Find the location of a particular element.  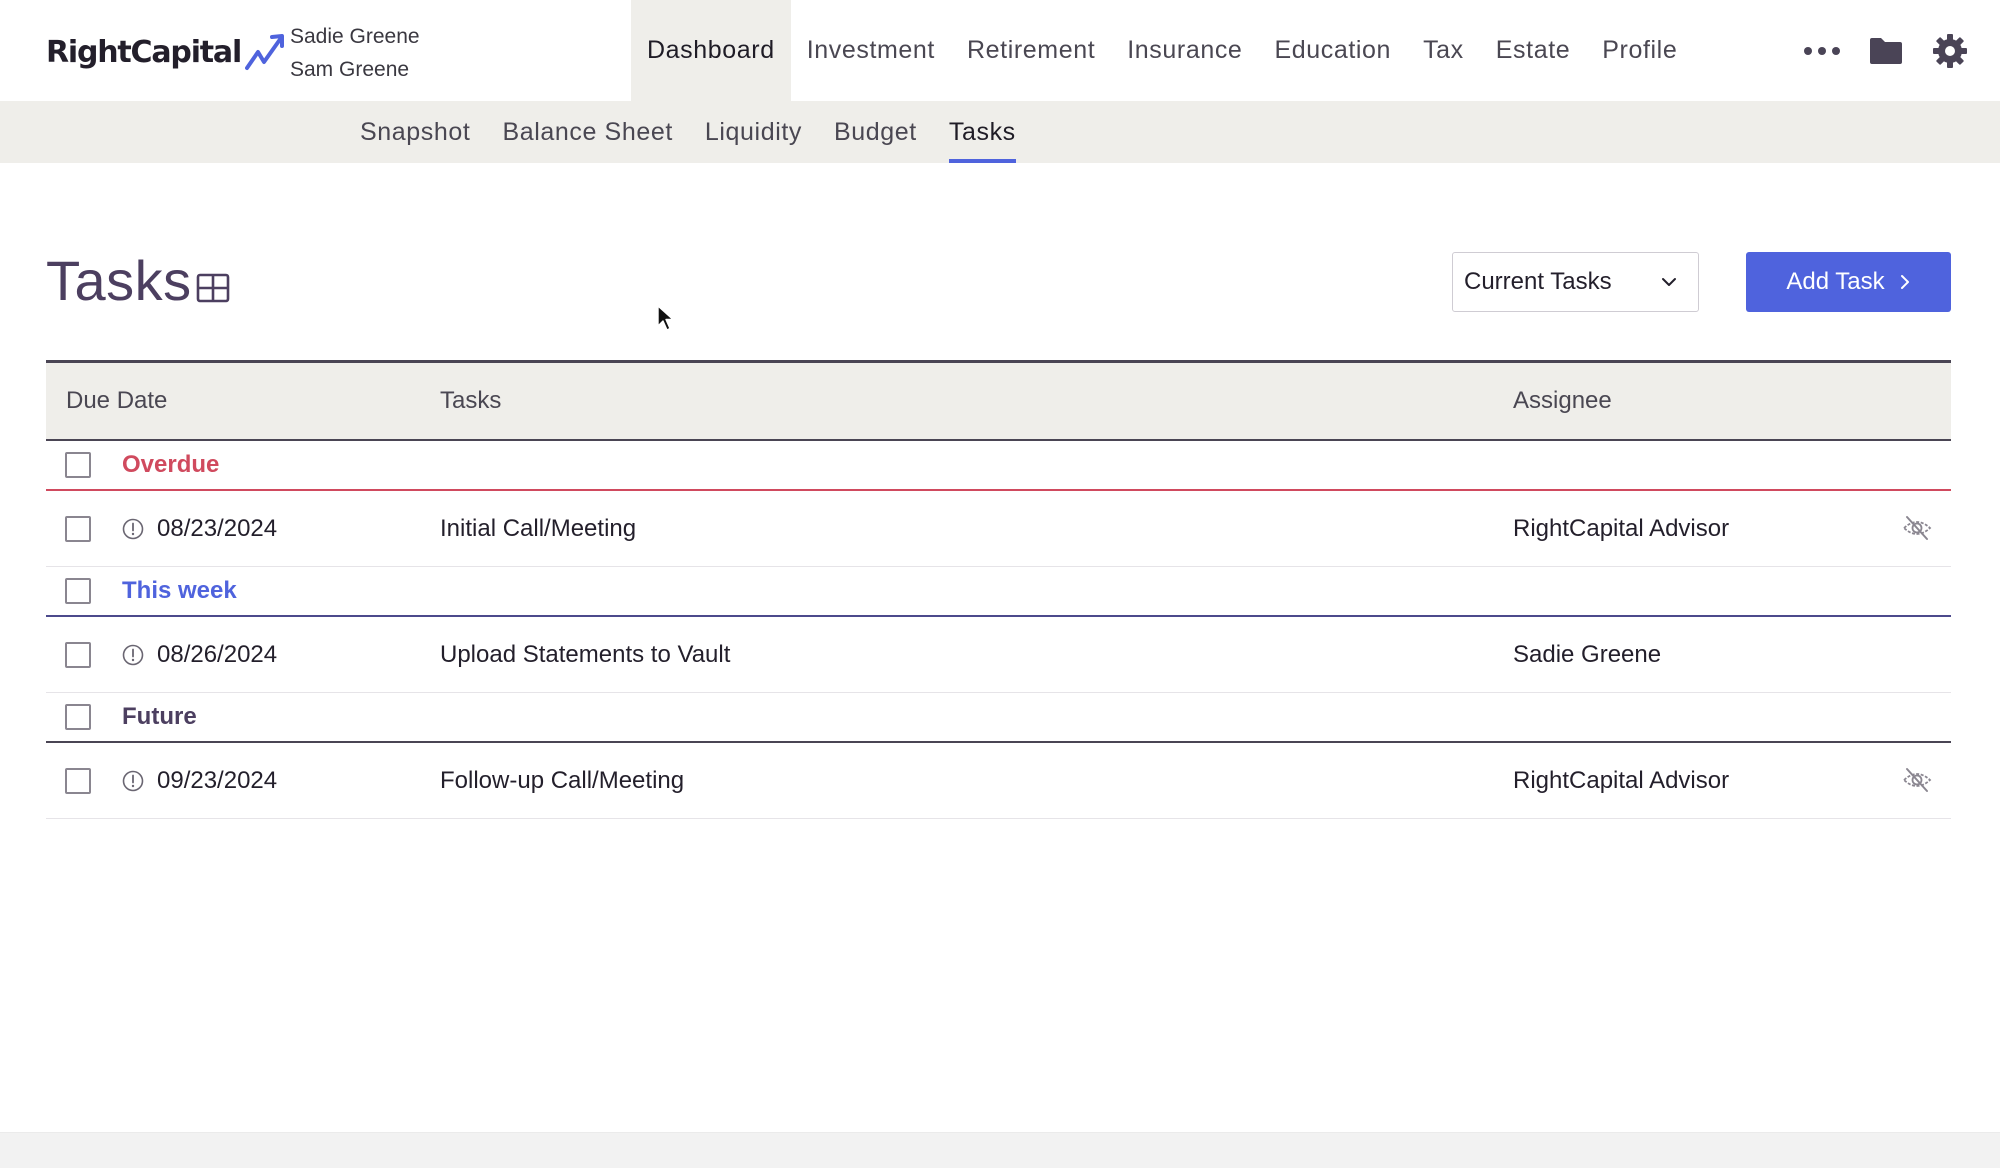

task-assignee: Sadie Greene is located at coordinates (1587, 654).